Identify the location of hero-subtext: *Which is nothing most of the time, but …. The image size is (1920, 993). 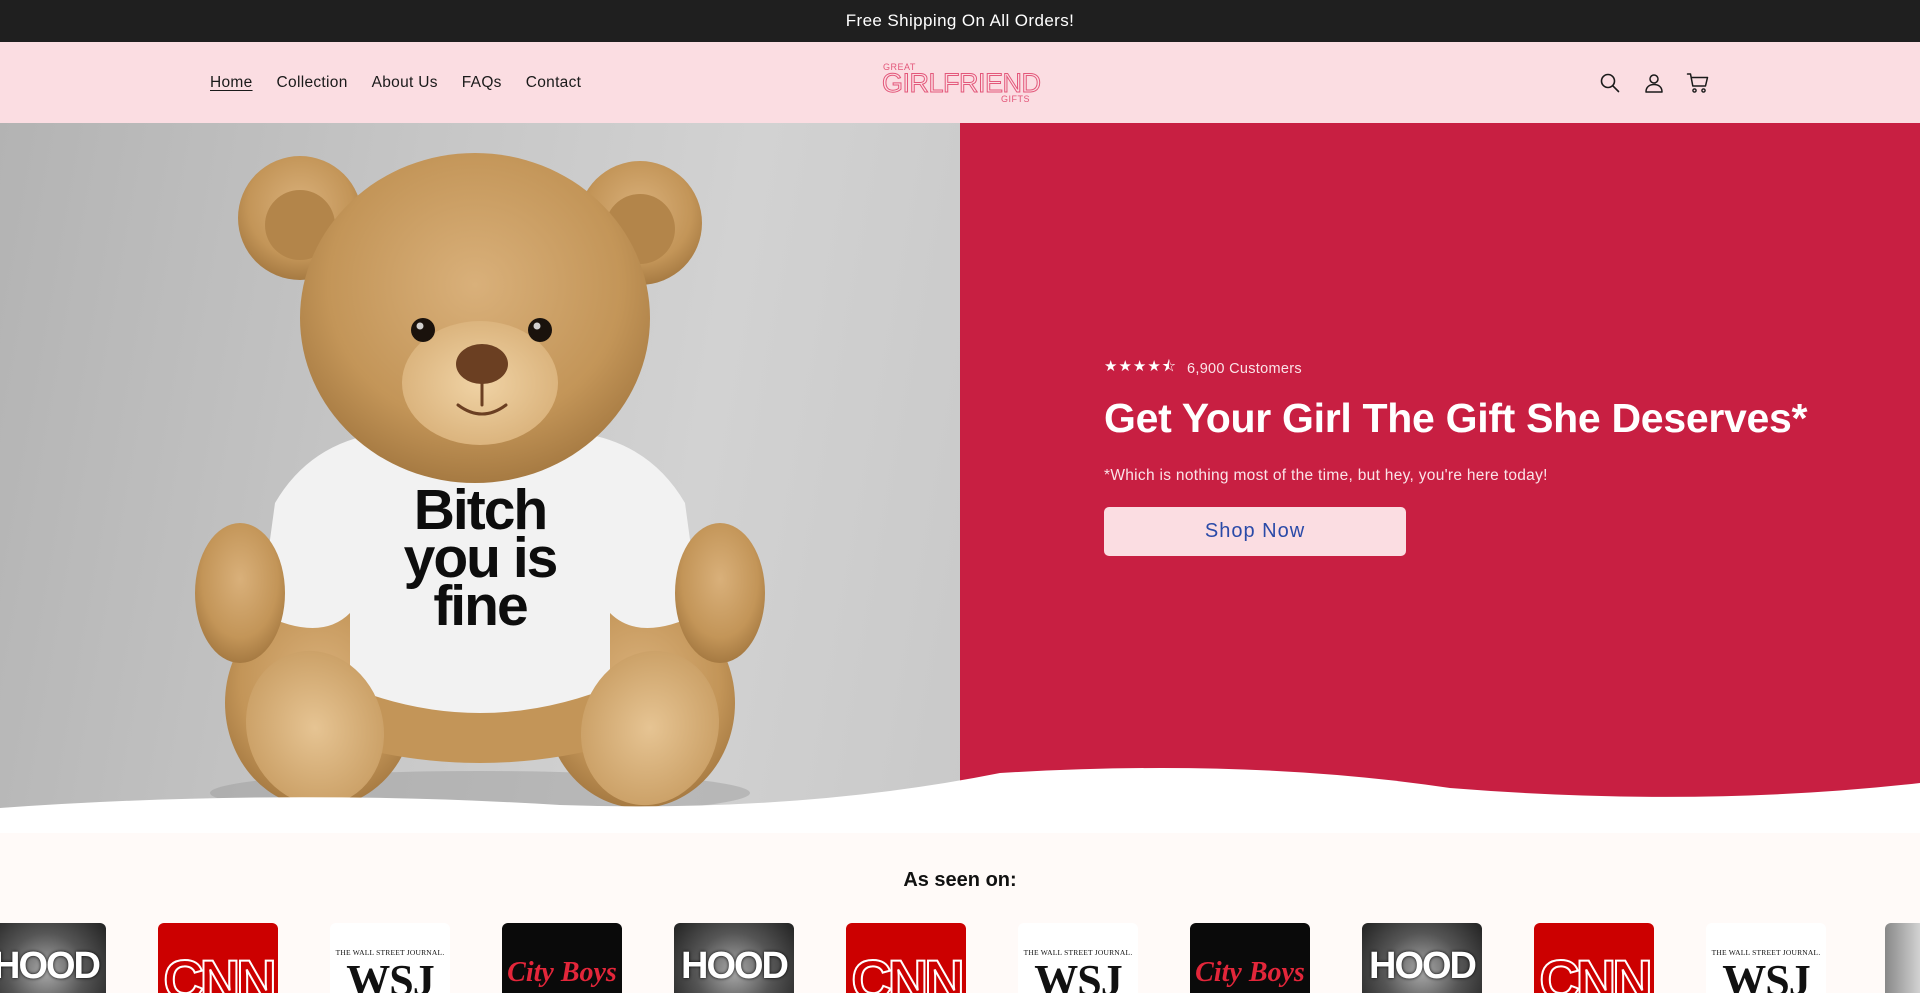
(1326, 475).